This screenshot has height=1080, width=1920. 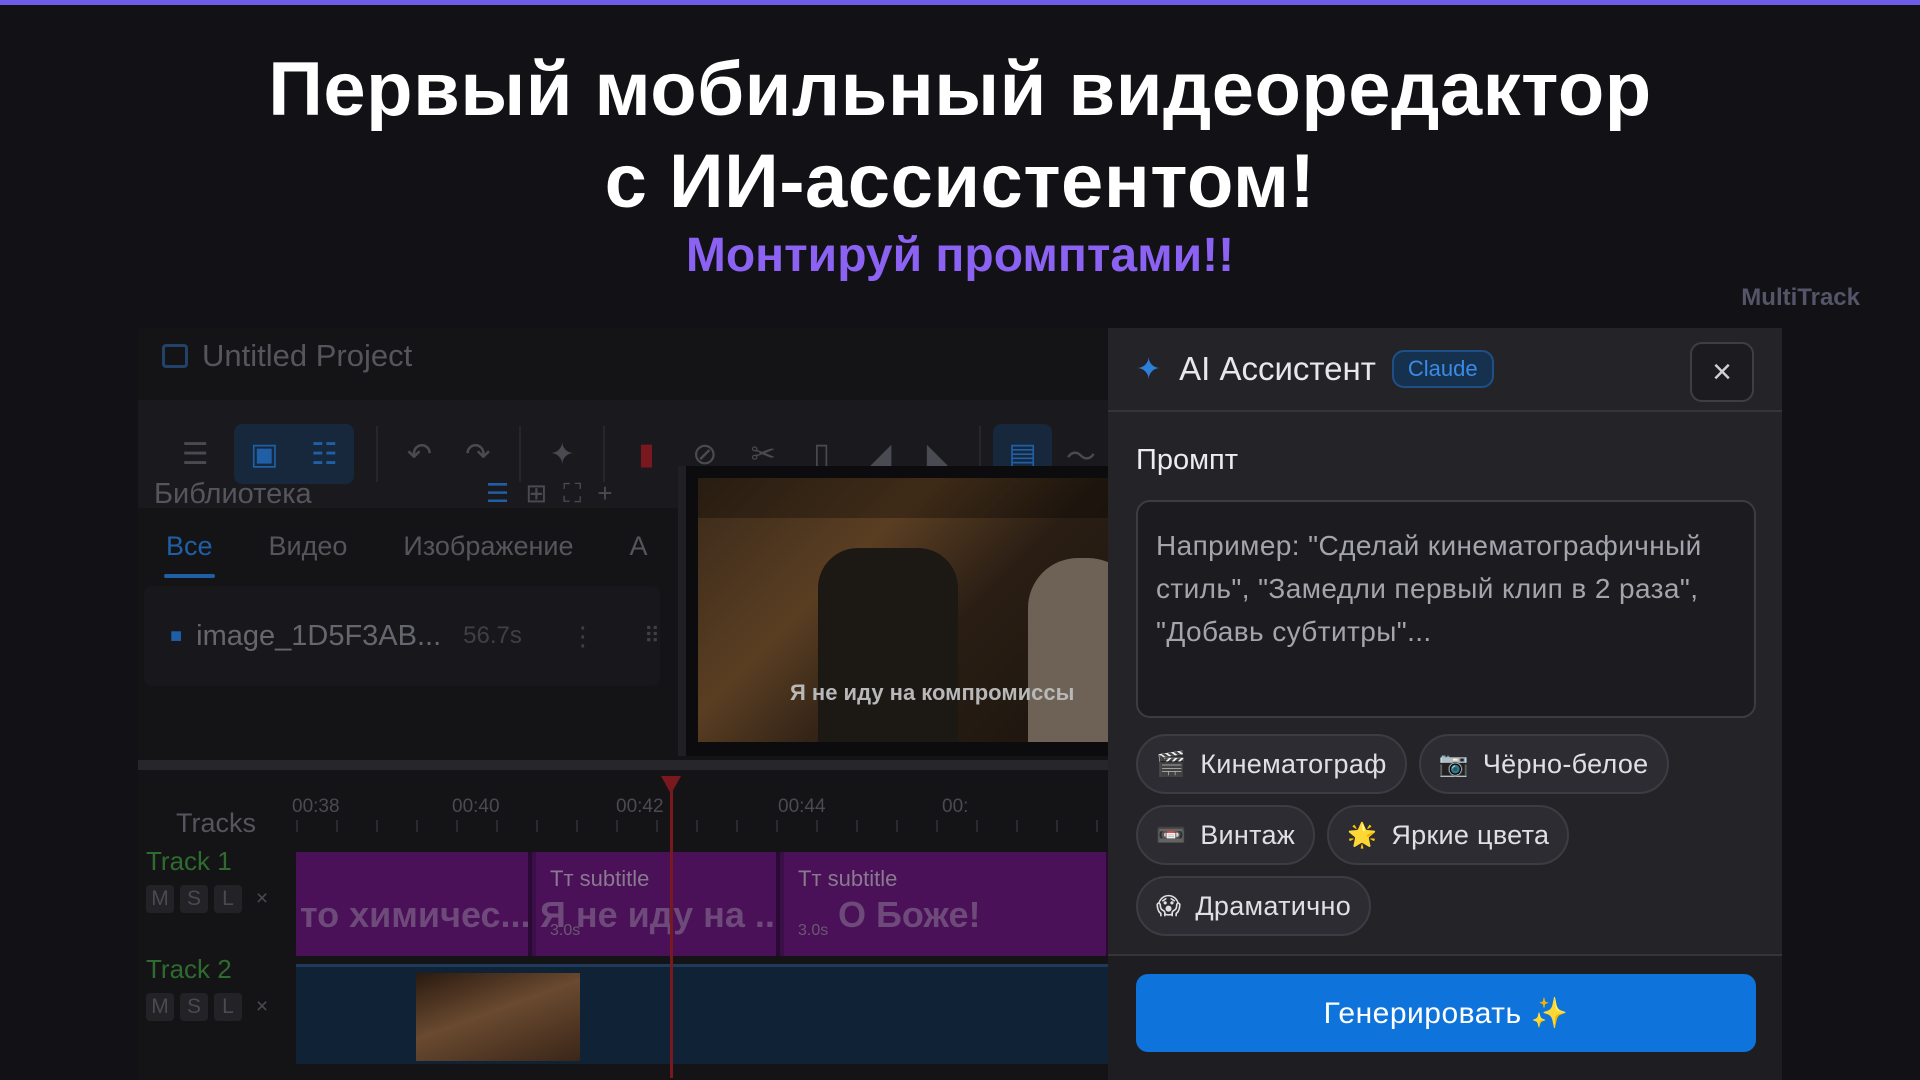 I want to click on top-accent-bar, so click(x=960, y=2).